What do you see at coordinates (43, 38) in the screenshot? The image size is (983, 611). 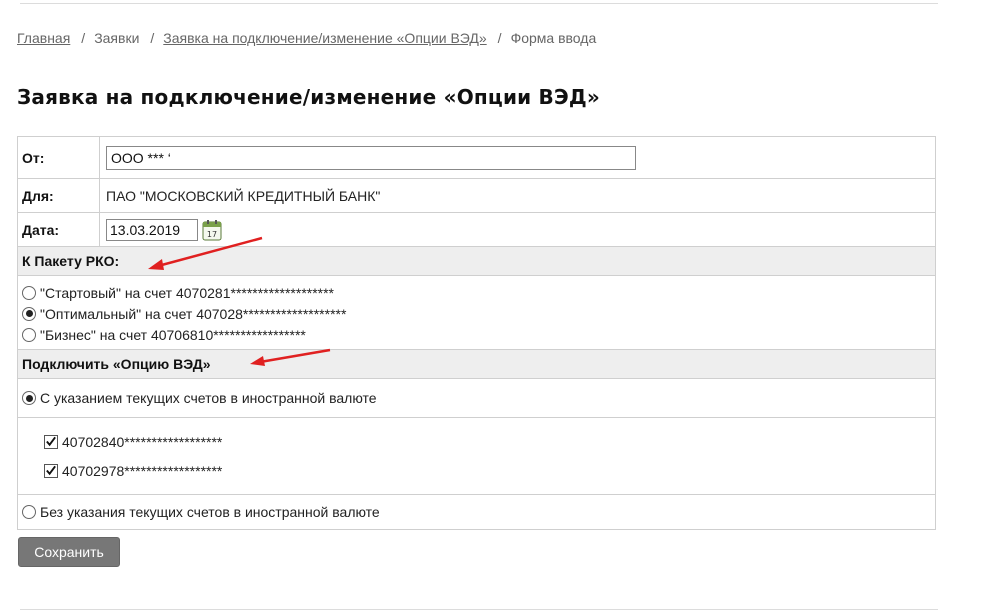 I see `breadcrumb-home-link: Главная` at bounding box center [43, 38].